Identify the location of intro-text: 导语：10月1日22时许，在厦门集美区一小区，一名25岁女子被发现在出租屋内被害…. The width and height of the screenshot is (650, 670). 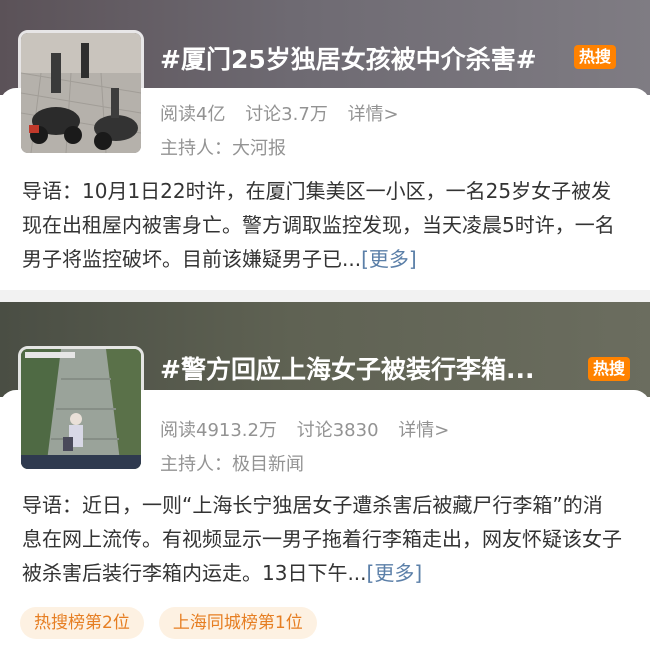
(318, 225).